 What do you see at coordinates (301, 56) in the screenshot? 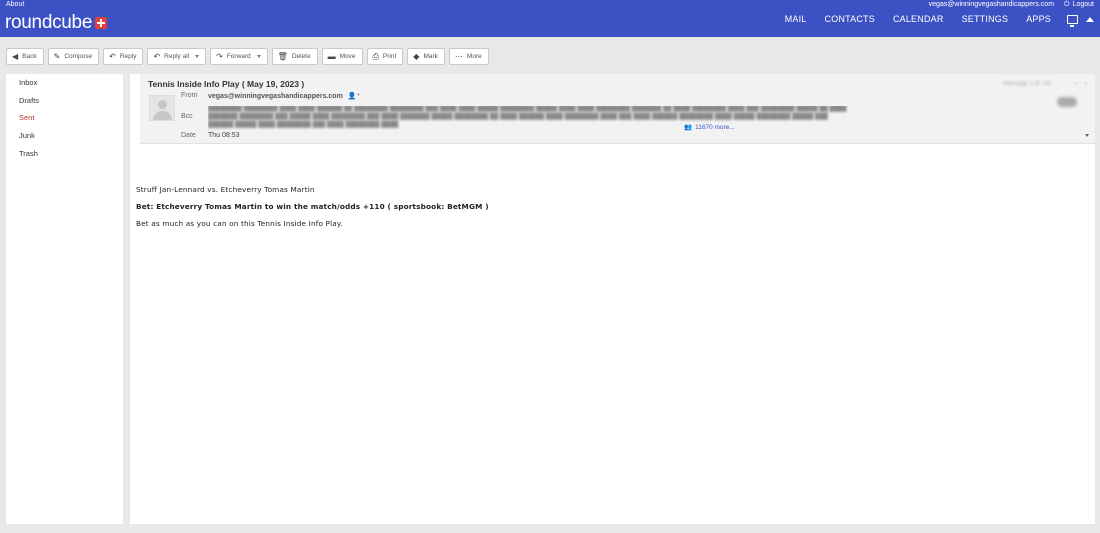
I see `delete-label: Delete` at bounding box center [301, 56].